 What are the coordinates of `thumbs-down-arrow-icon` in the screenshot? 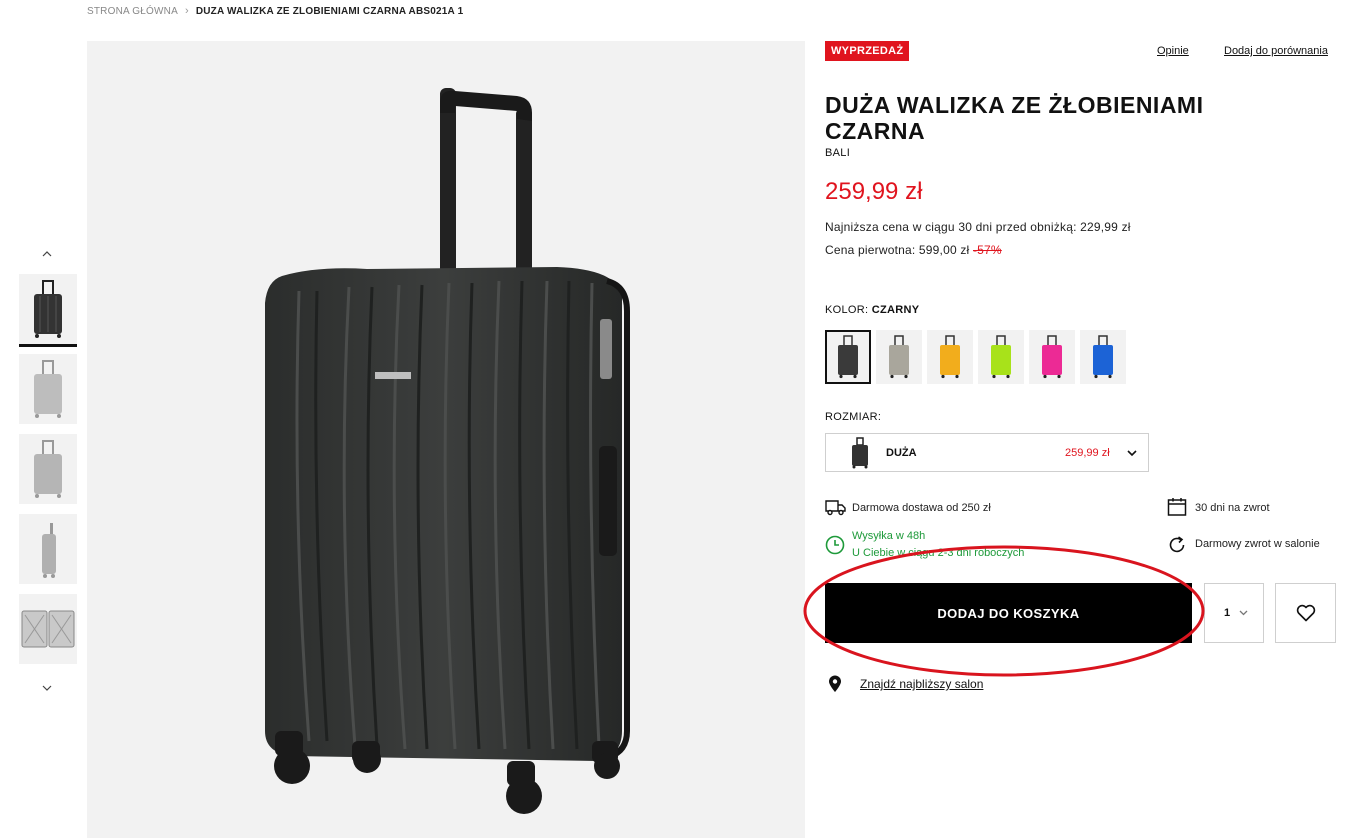 It's located at (47, 687).